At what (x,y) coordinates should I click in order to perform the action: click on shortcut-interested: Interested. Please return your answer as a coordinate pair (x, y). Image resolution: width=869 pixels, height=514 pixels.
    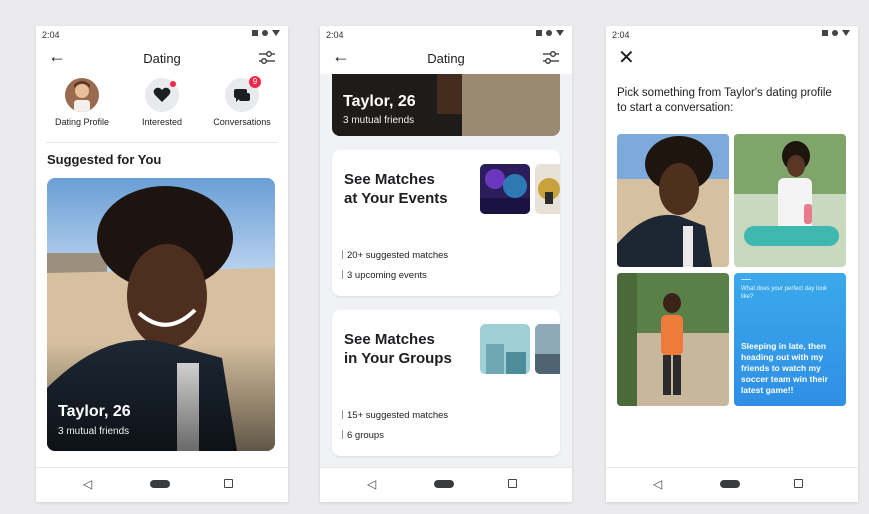
    Looking at the image, I should click on (162, 102).